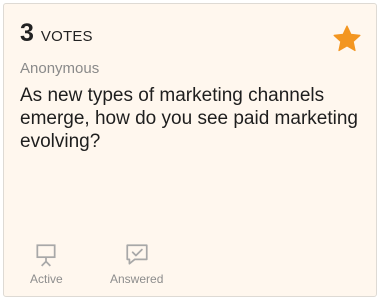 This screenshot has width=382, height=302. Describe the element at coordinates (137, 254) in the screenshot. I see `checked-message-icon` at that location.